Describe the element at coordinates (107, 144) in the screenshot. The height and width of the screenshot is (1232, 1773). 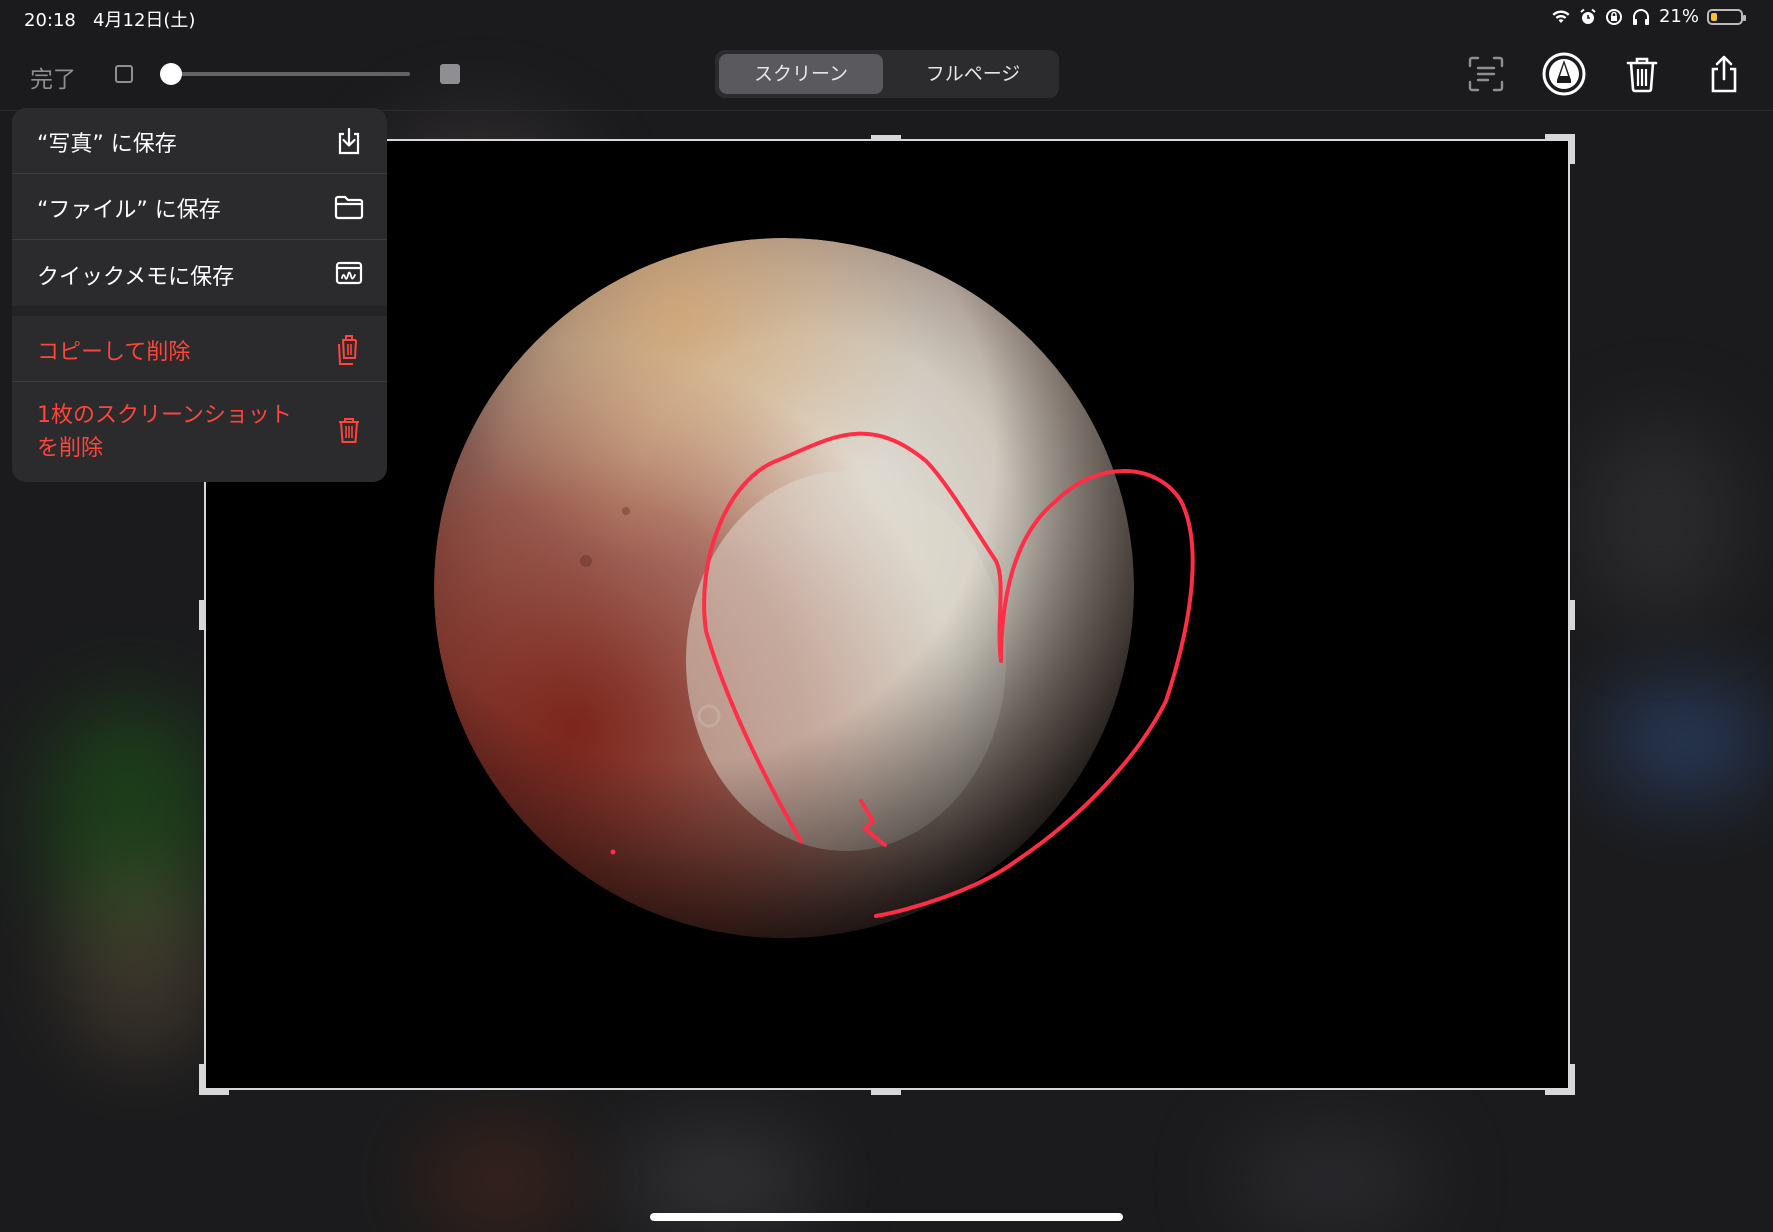
I see `menu-item-label: “写真” に保存` at that location.